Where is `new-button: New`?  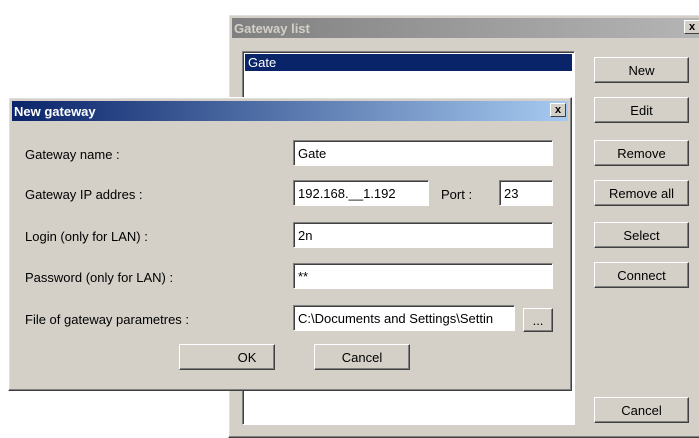 new-button: New is located at coordinates (641, 70).